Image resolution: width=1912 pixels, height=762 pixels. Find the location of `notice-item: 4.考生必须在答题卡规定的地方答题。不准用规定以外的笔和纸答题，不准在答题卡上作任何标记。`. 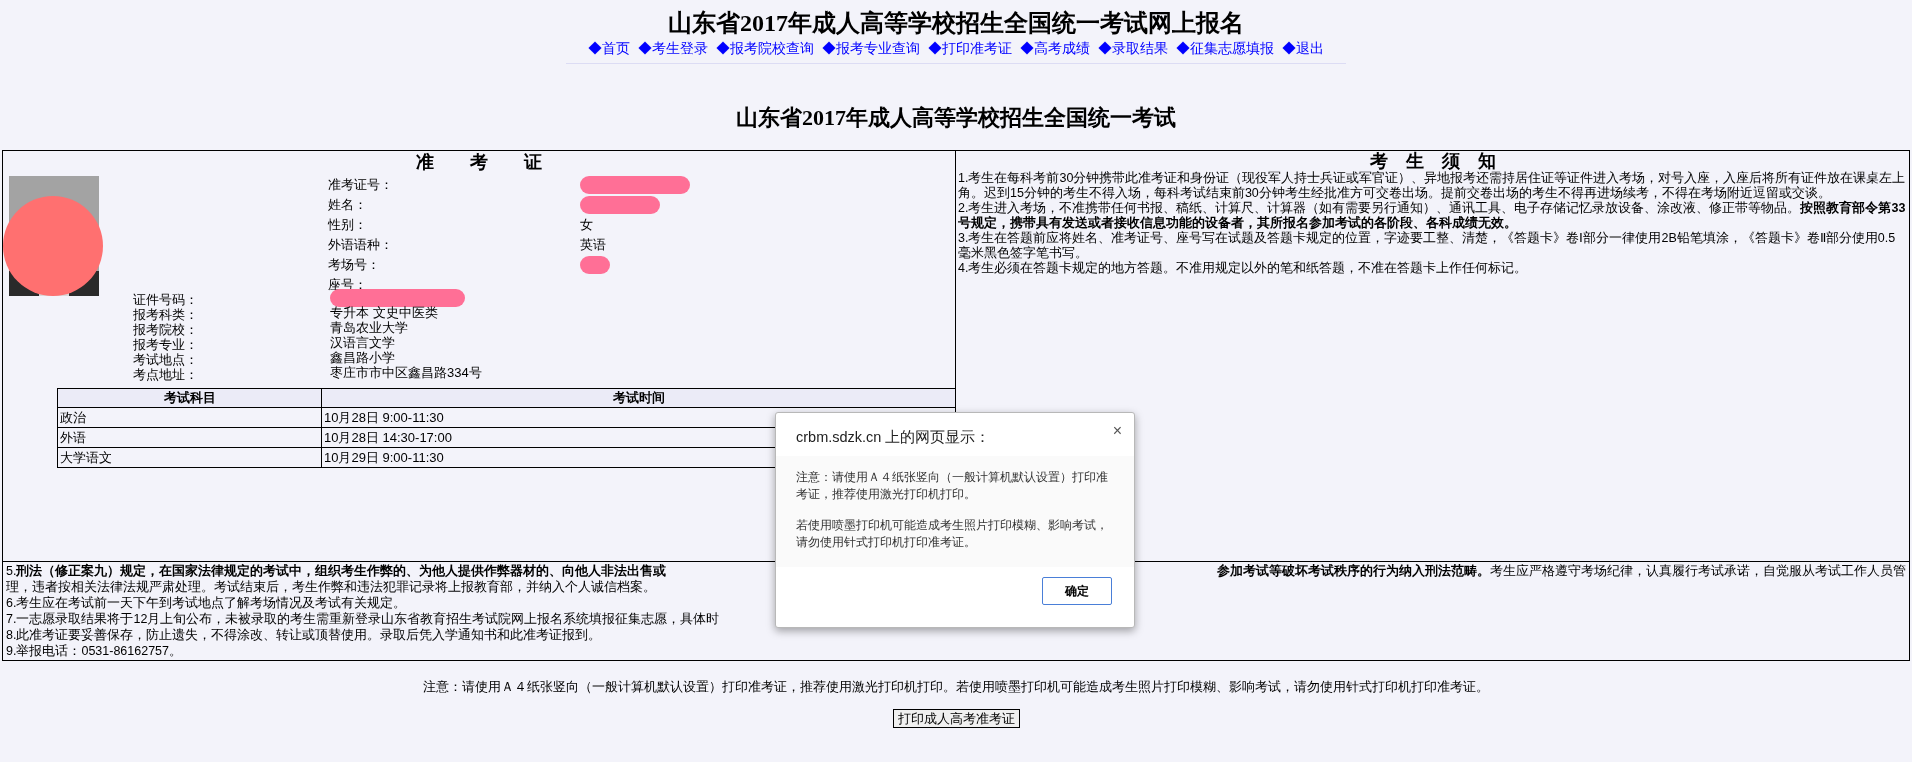

notice-item: 4.考生必须在答题卡规定的地方答题。不准用规定以外的笔和纸答题，不准在答题卡上作任何标记。 is located at coordinates (1243, 268).